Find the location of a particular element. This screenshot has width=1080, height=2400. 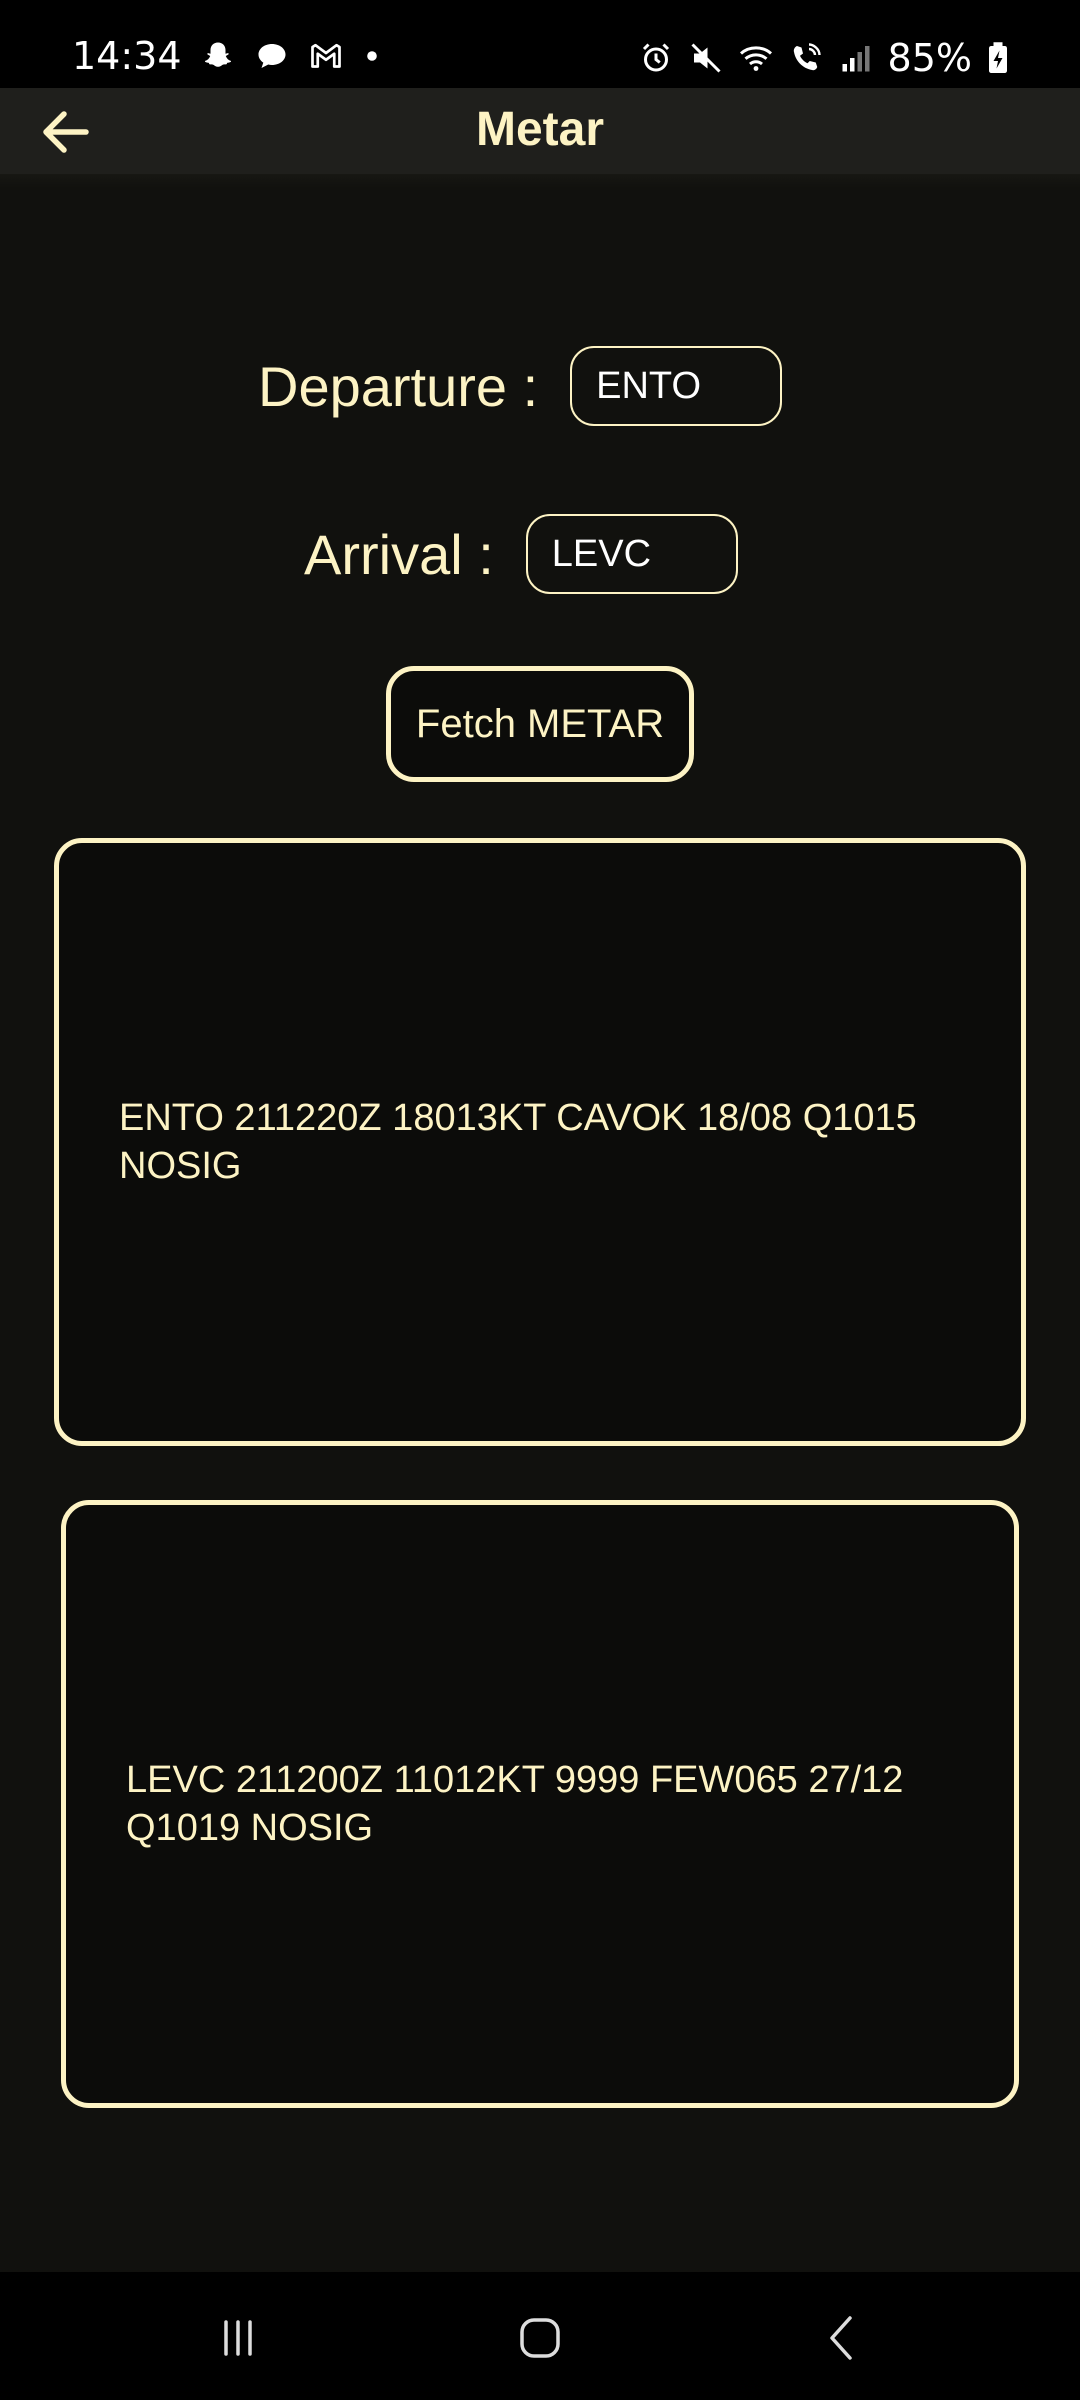

recents-button is located at coordinates (238, 2338).